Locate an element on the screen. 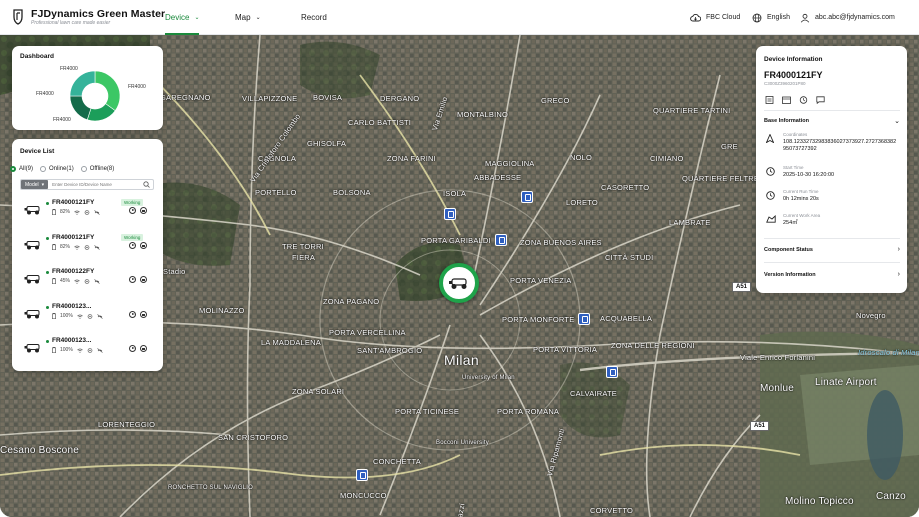 The image size is (919, 517). nav-record: Record is located at coordinates (314, 17).